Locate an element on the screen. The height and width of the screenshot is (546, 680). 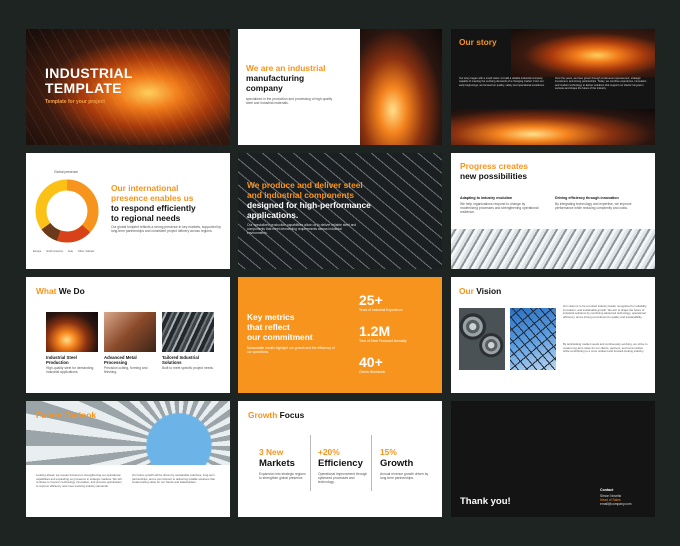
slide6-title2: new possibilities is located at coordinates (494, 176).